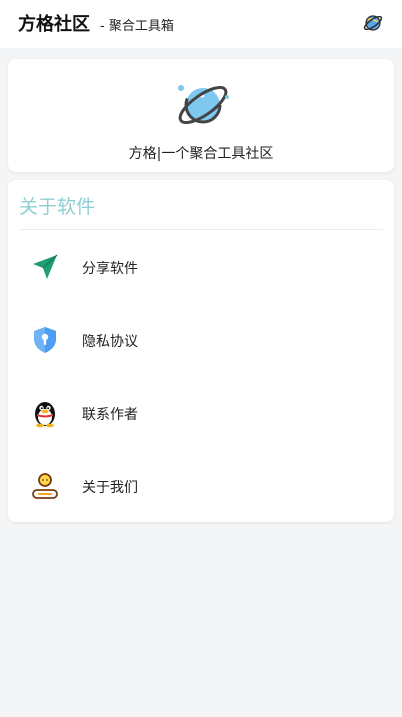 The image size is (402, 717). What do you see at coordinates (110, 488) in the screenshot?
I see `menu-item-label: 关于我们` at bounding box center [110, 488].